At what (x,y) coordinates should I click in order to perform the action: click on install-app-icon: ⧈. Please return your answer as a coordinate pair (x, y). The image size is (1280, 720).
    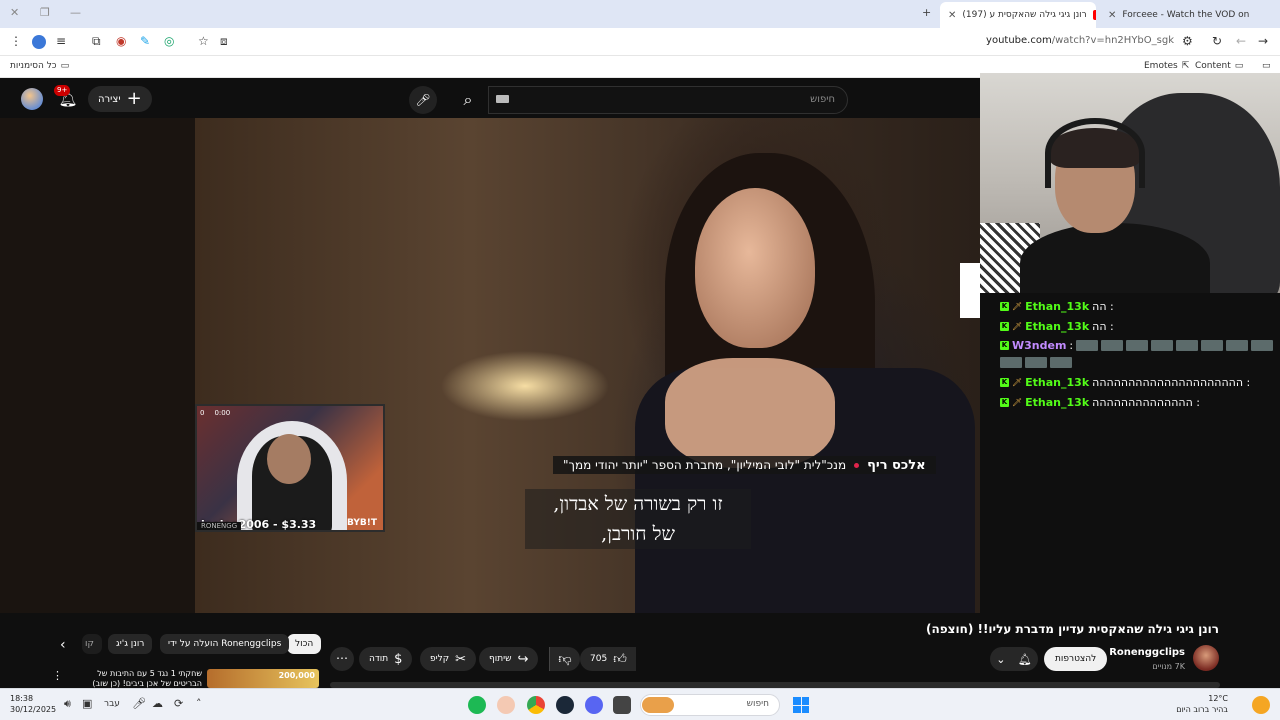
    Looking at the image, I should click on (224, 41).